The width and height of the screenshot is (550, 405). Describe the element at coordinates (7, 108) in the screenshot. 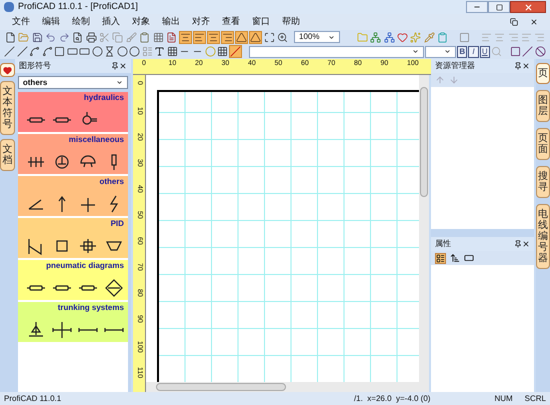

I see `panel-tab: 文本符号` at that location.